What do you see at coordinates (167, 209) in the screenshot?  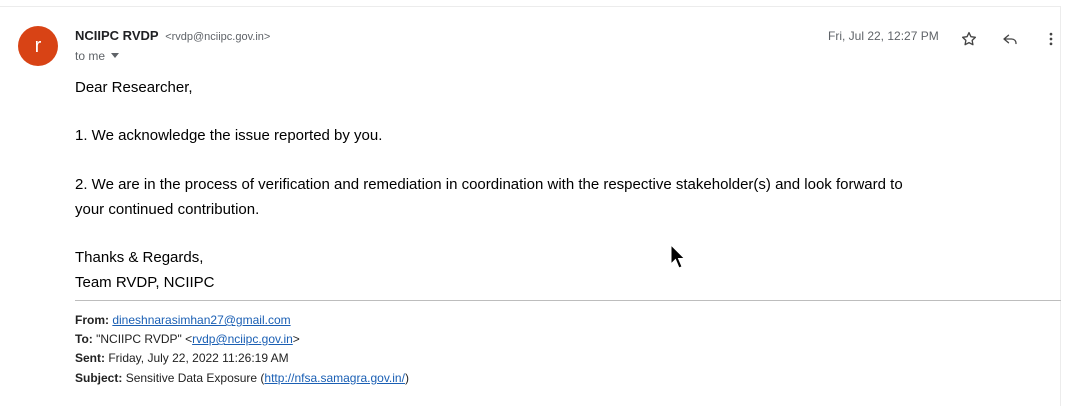 I see `paragraph-2-line-2: your continued contribution.` at bounding box center [167, 209].